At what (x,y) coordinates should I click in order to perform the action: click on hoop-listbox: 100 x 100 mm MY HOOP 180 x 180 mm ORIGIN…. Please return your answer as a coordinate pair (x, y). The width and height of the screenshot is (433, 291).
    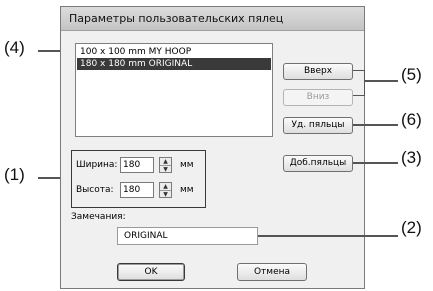
    Looking at the image, I should click on (174, 90).